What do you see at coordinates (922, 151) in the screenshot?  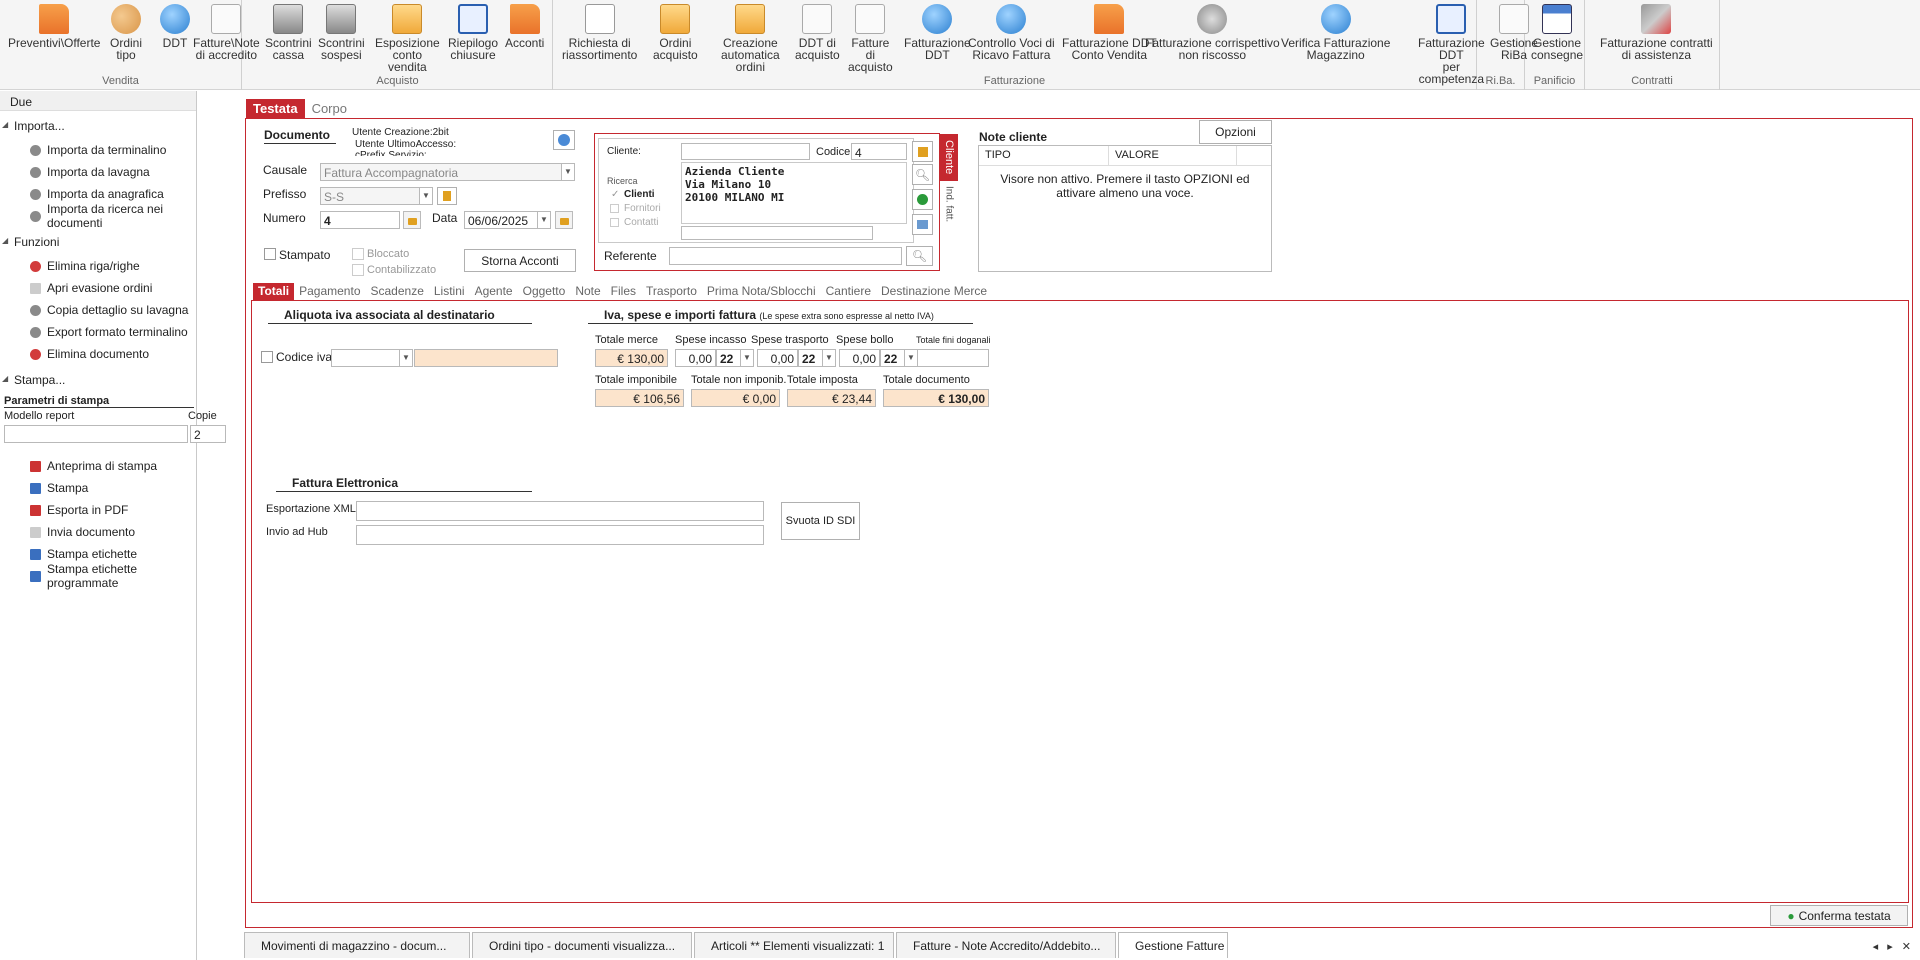 I see `broom-button` at bounding box center [922, 151].